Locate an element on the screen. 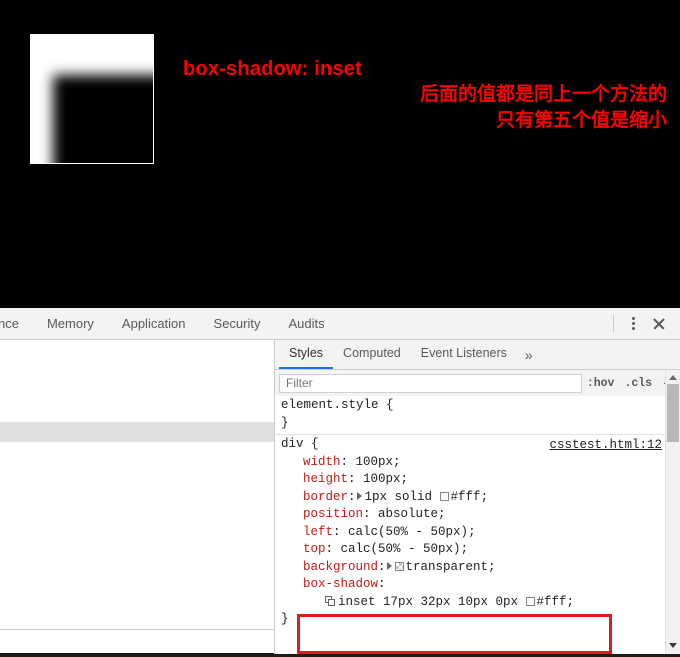 This screenshot has width=680, height=657. annotation-title: box-shadow: inset is located at coordinates (272, 69).